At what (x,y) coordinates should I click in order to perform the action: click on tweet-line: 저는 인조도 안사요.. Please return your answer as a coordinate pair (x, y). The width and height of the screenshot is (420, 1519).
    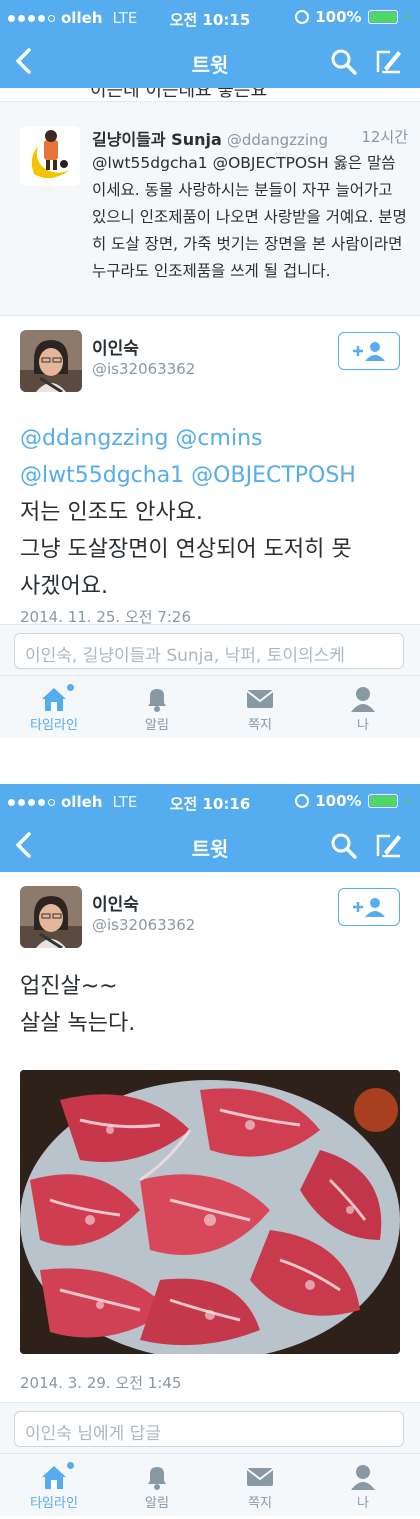
    Looking at the image, I should click on (111, 512).